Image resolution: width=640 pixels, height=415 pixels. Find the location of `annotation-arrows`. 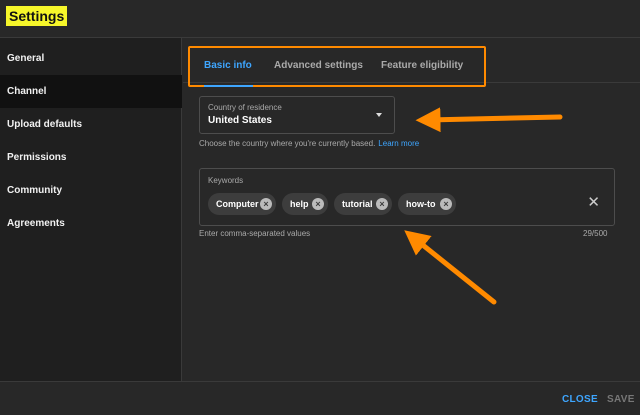

annotation-arrows is located at coordinates (483, 206).